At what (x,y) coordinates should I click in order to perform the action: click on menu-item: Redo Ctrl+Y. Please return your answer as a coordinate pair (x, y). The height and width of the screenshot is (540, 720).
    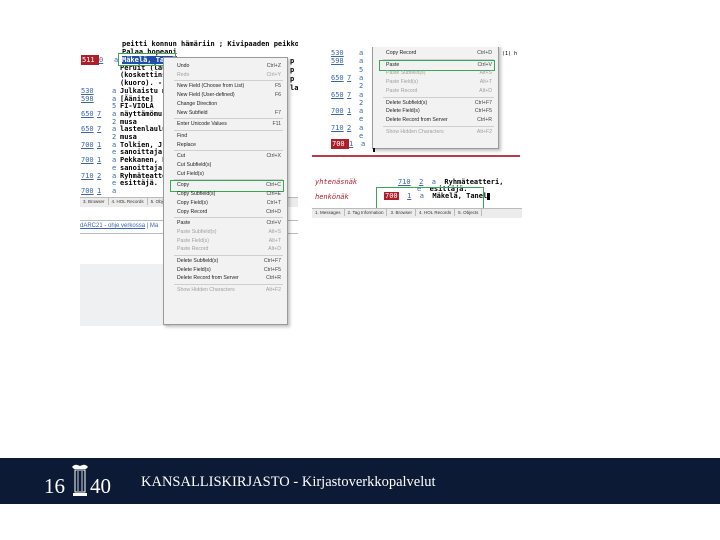
    Looking at the image, I should click on (225, 75).